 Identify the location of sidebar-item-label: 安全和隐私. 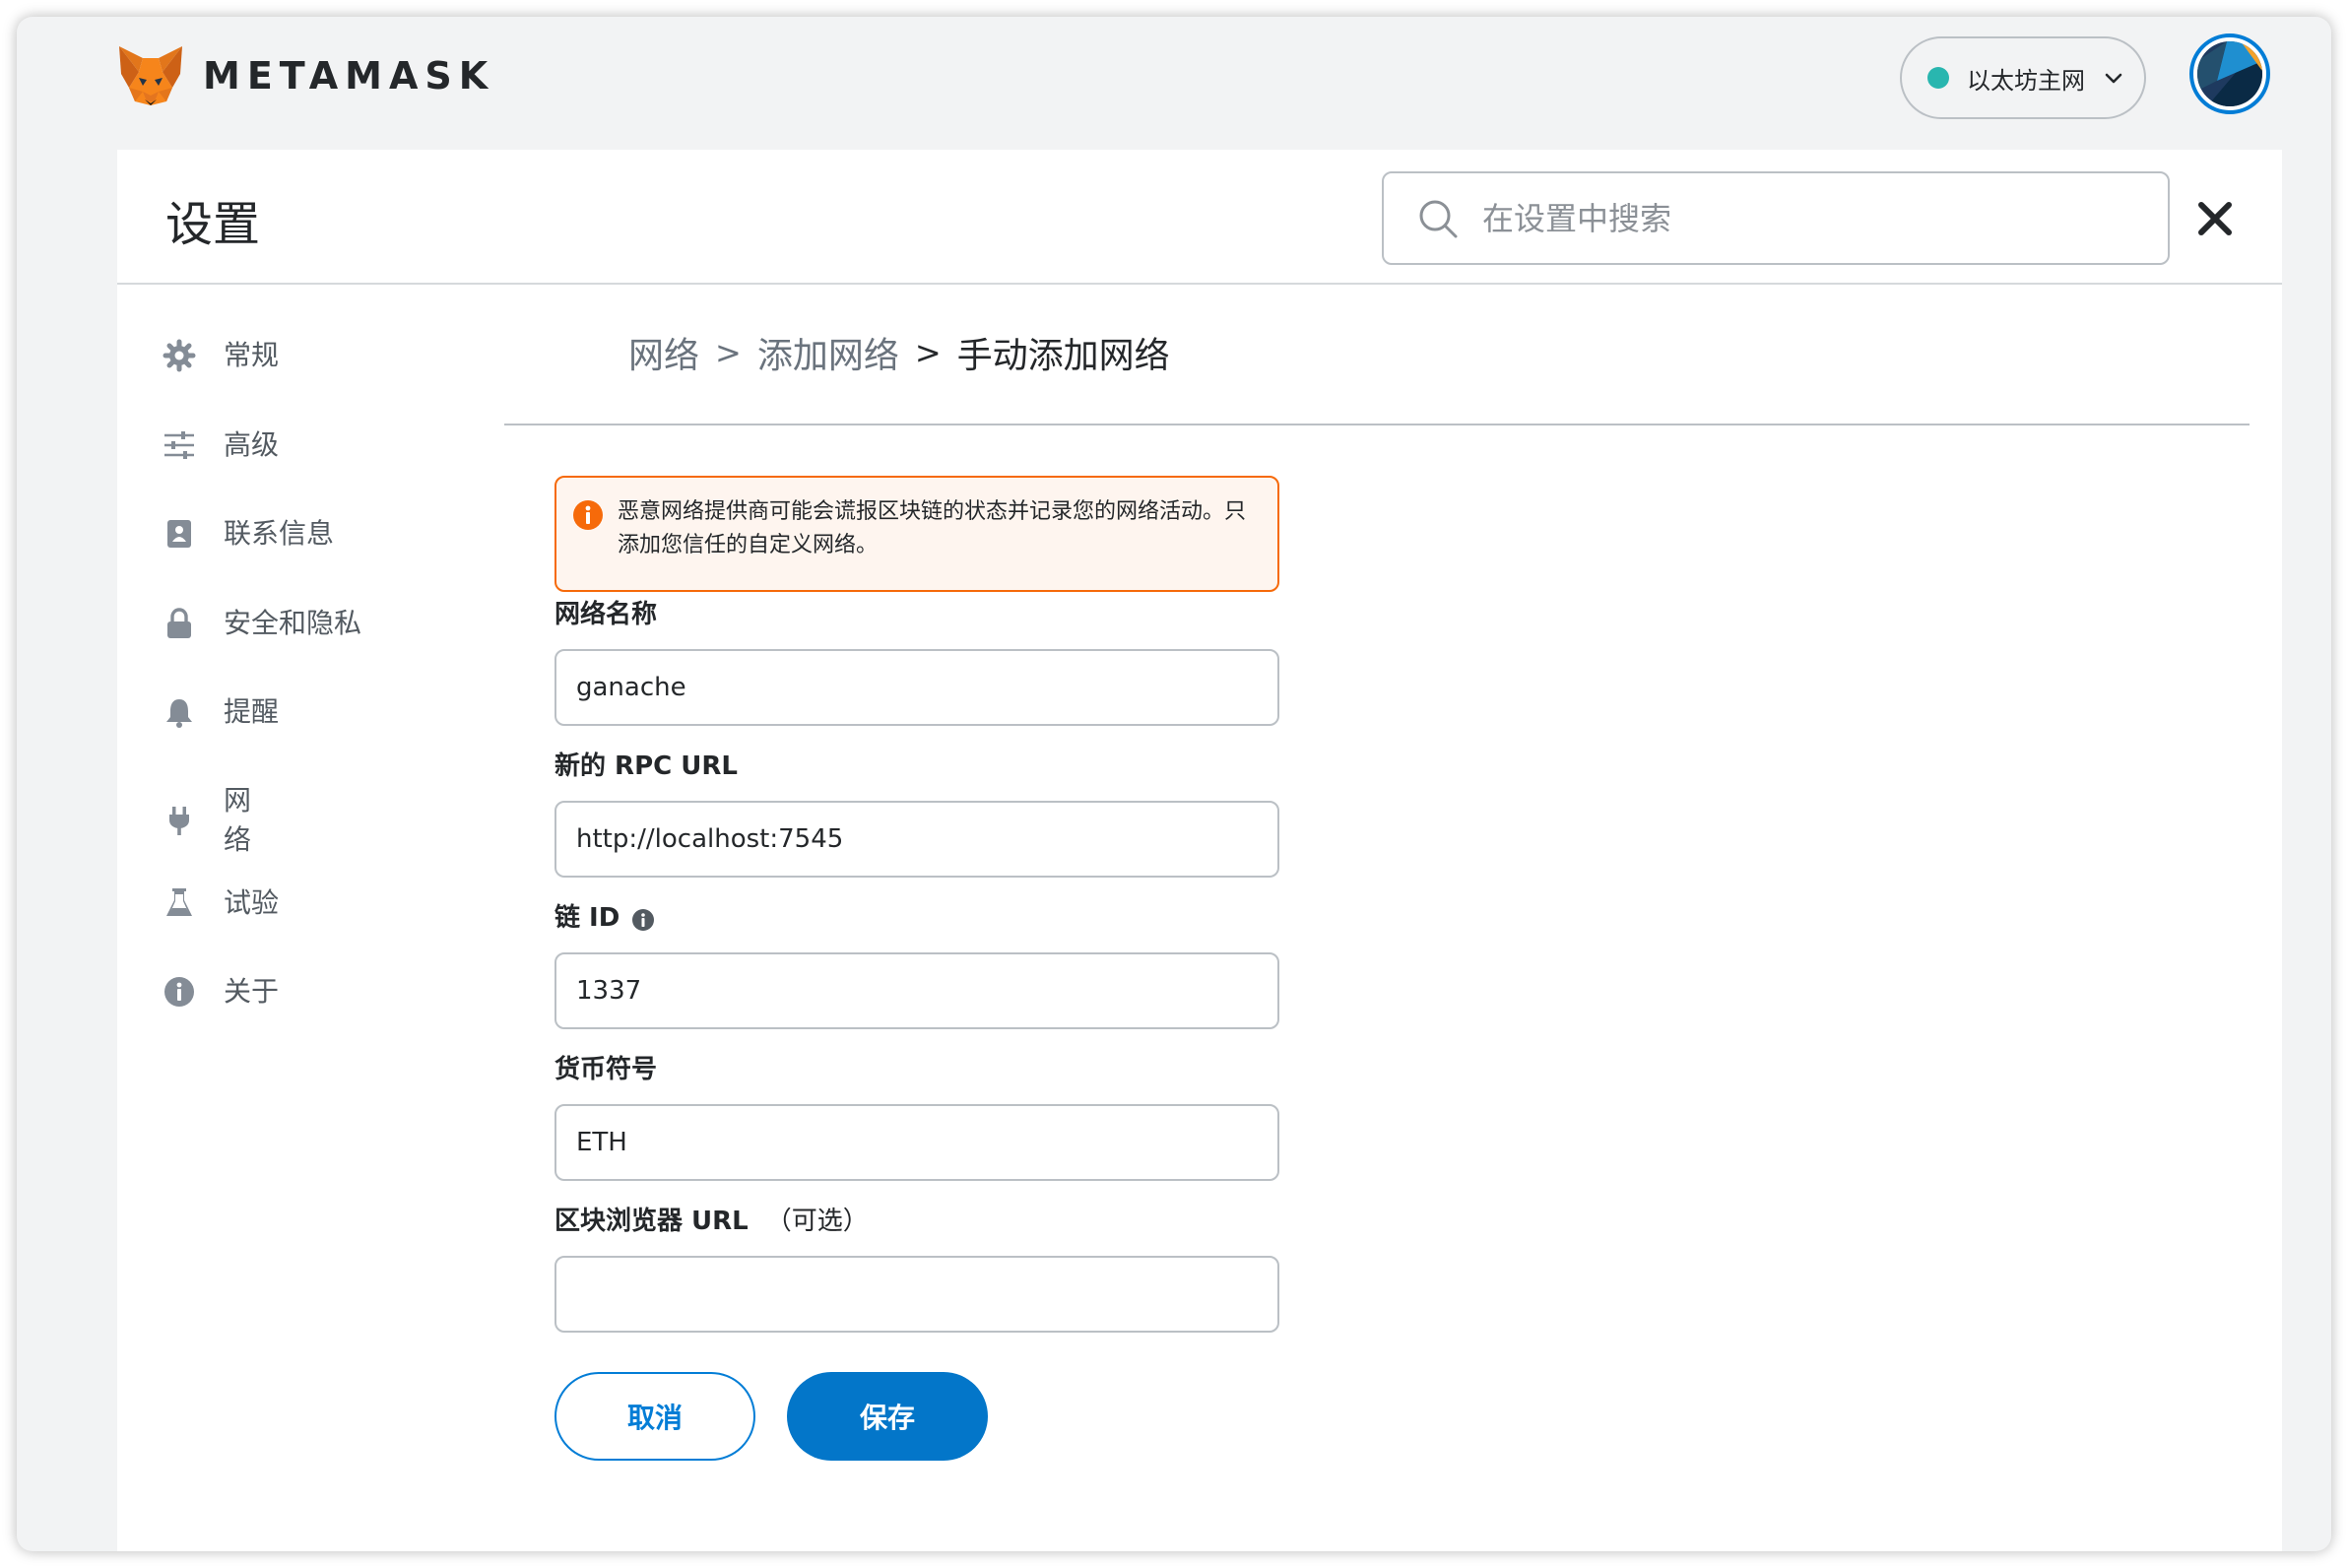
(293, 623).